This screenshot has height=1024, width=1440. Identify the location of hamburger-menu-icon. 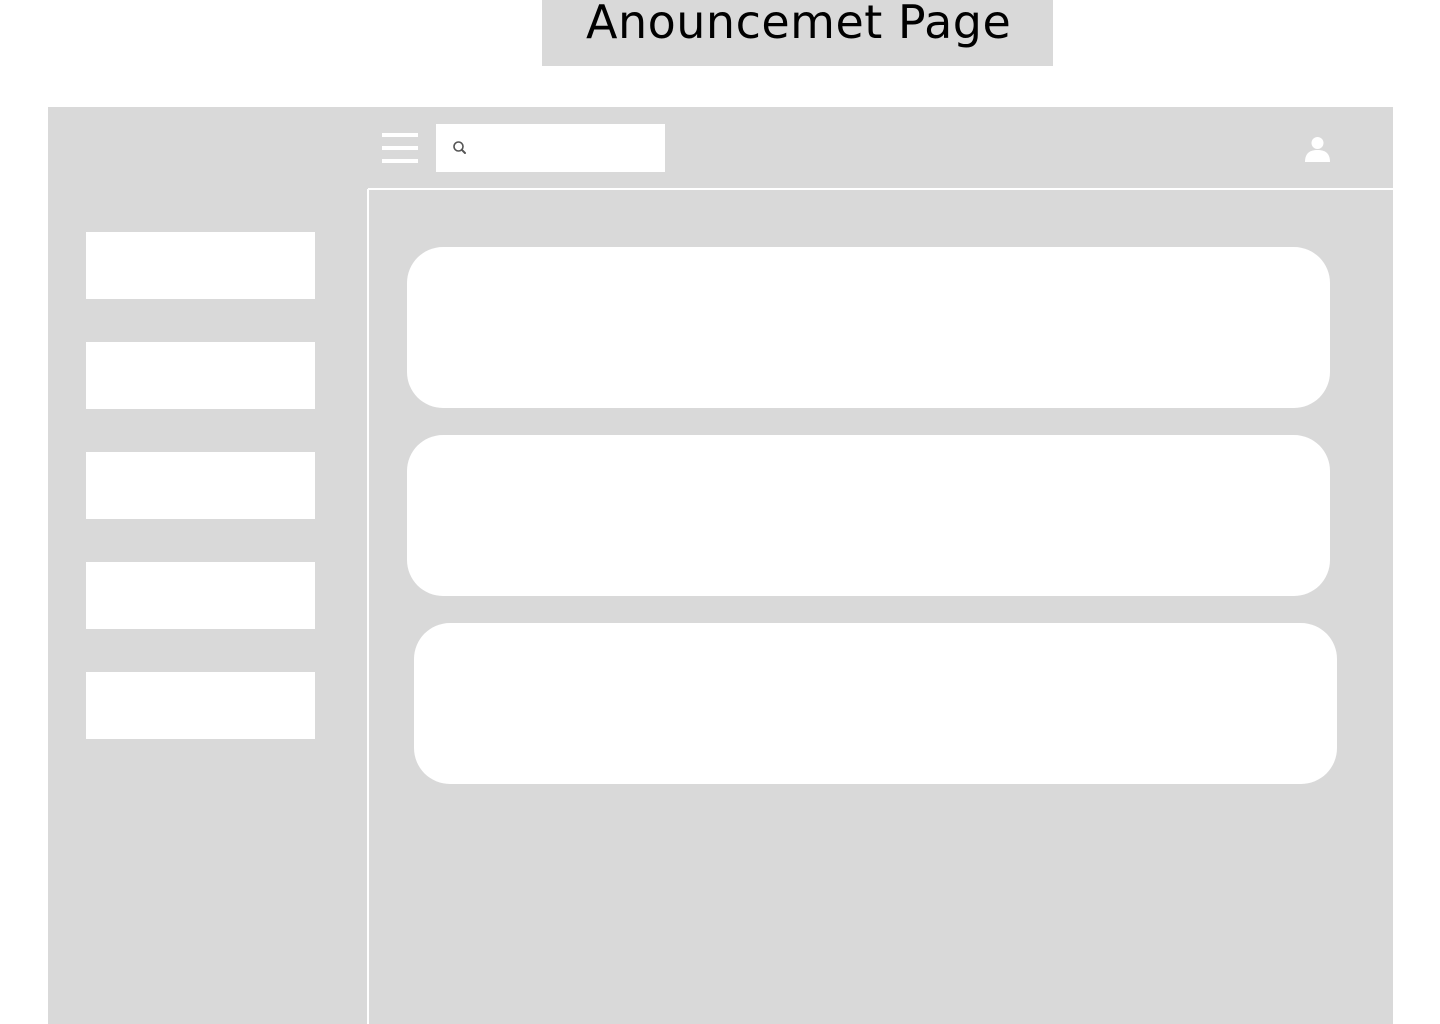
(400, 148).